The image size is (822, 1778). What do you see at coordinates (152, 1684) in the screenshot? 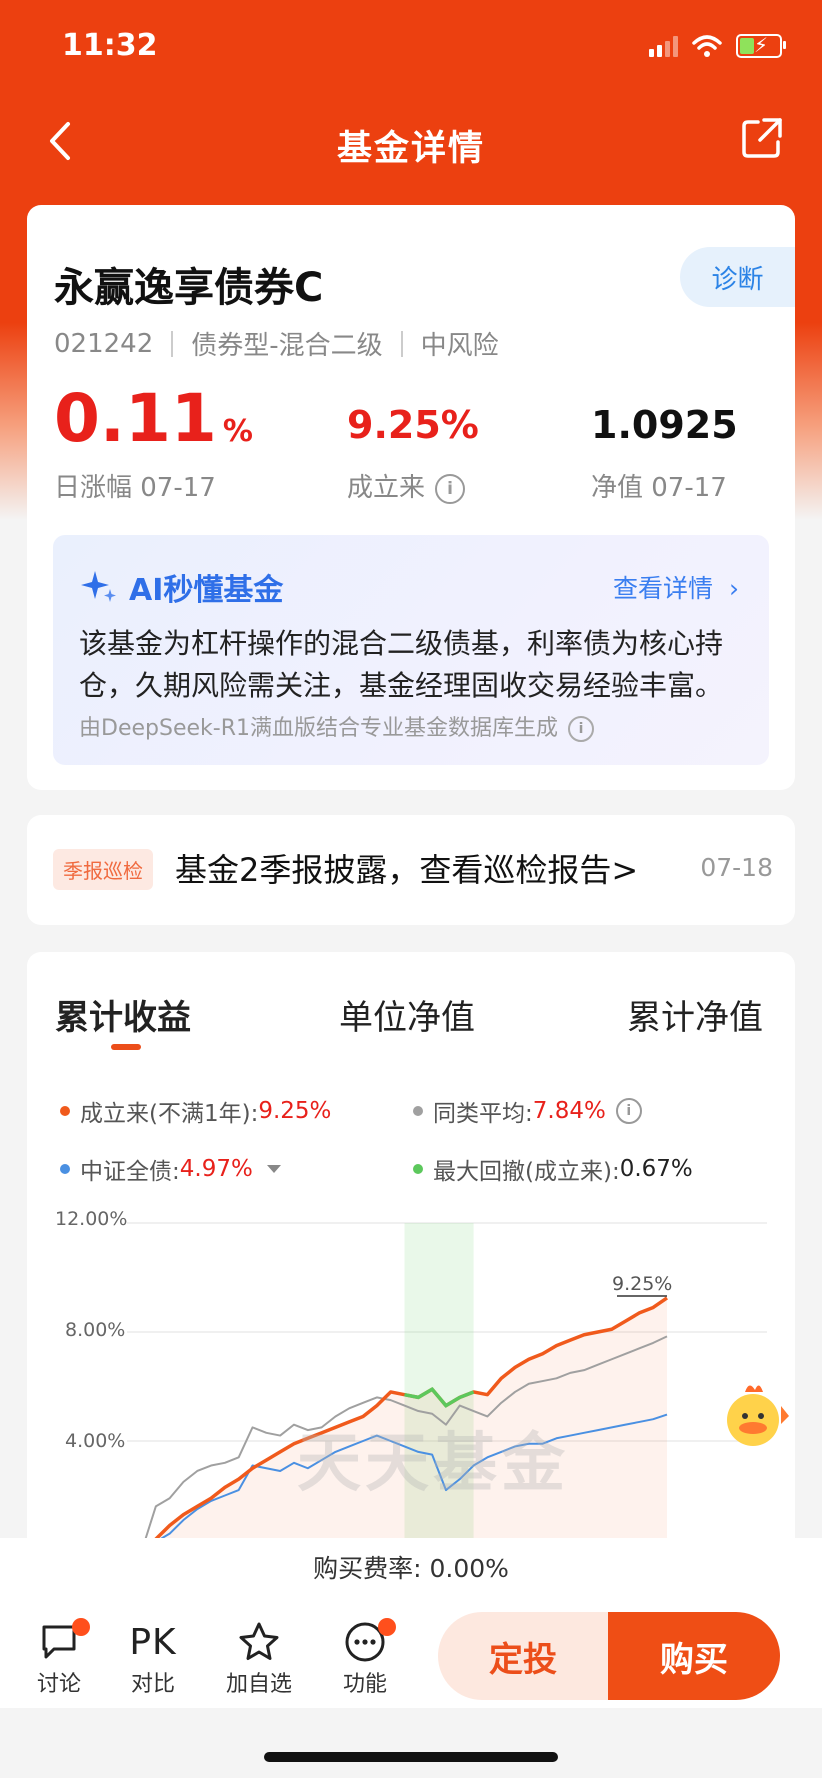
I see `compare-label: 对比` at bounding box center [152, 1684].